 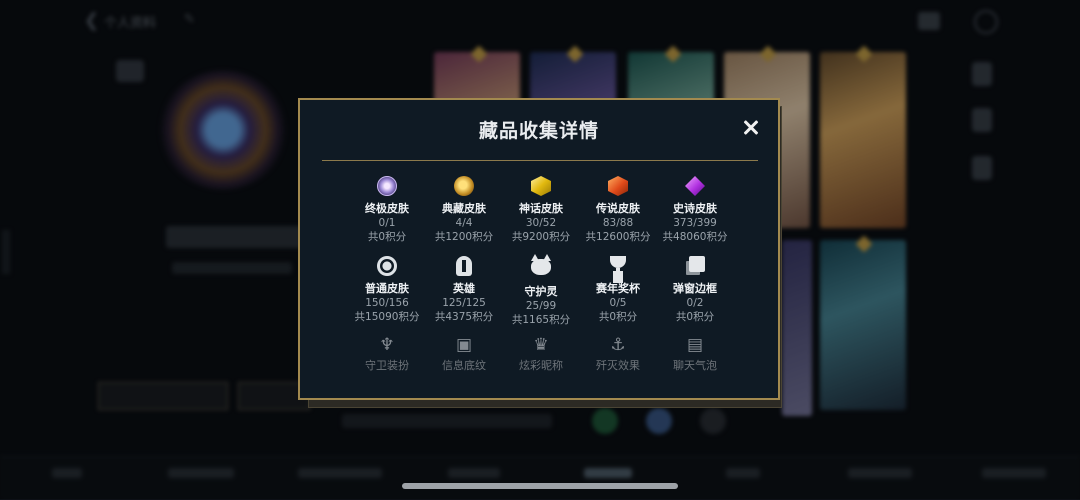 What do you see at coordinates (695, 345) in the screenshot?
I see `chat-bubble-icon: ▤` at bounding box center [695, 345].